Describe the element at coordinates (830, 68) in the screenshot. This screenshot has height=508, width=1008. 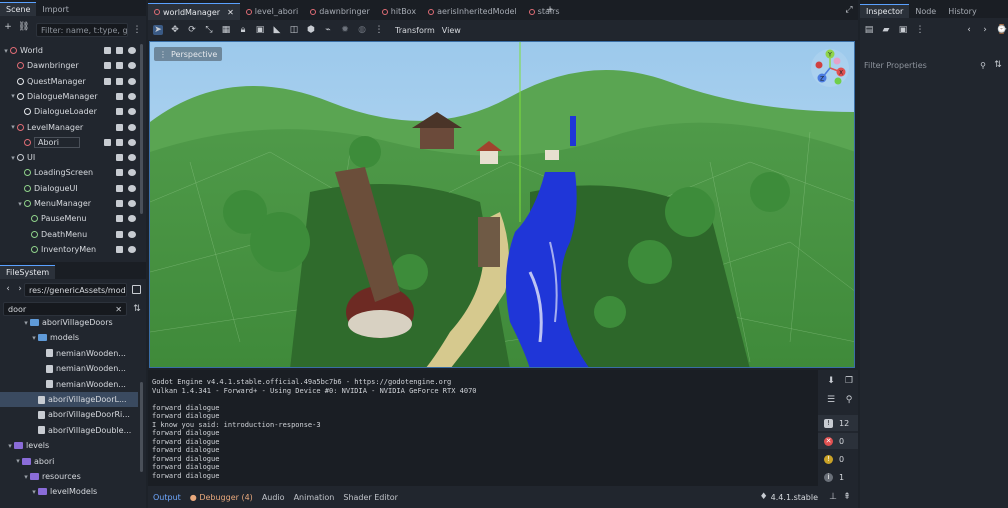
I see `orientation-gizmo: Y X Z` at that location.